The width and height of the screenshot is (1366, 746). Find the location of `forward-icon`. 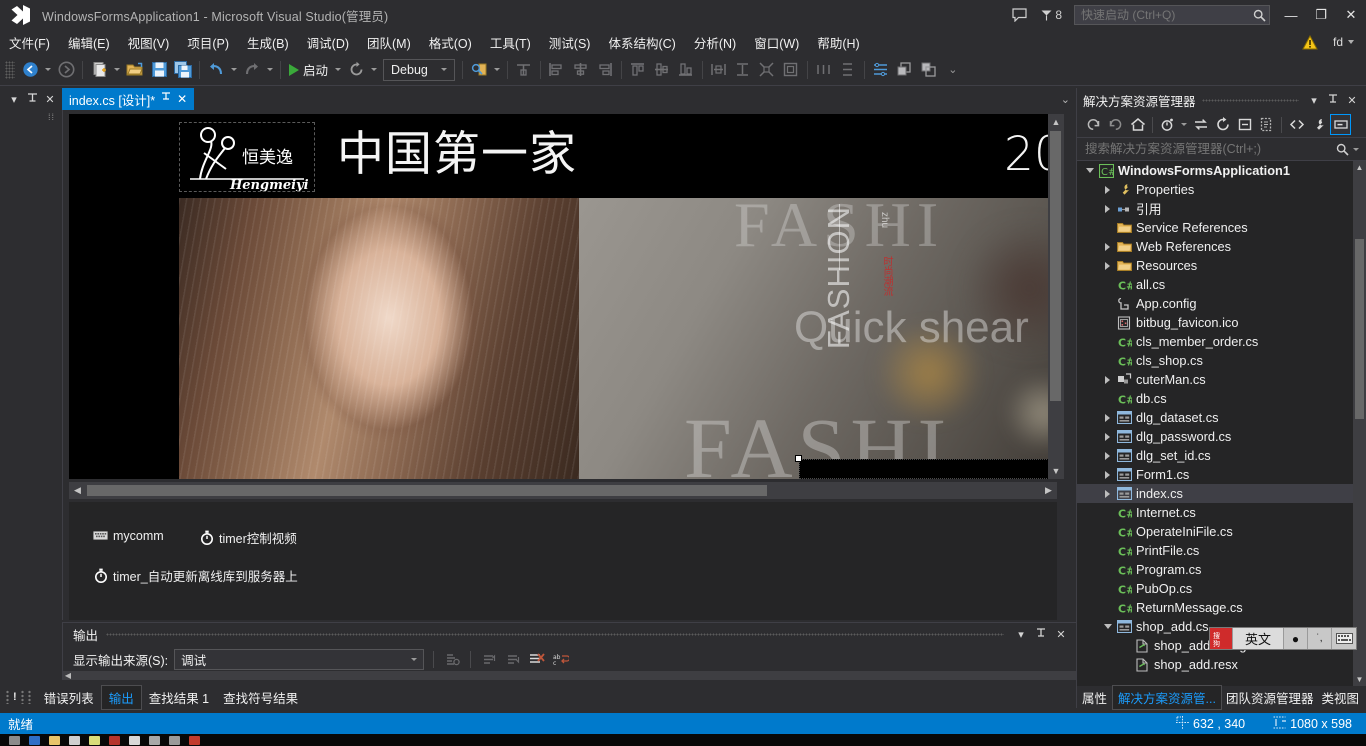

forward-icon is located at coordinates (1115, 124).